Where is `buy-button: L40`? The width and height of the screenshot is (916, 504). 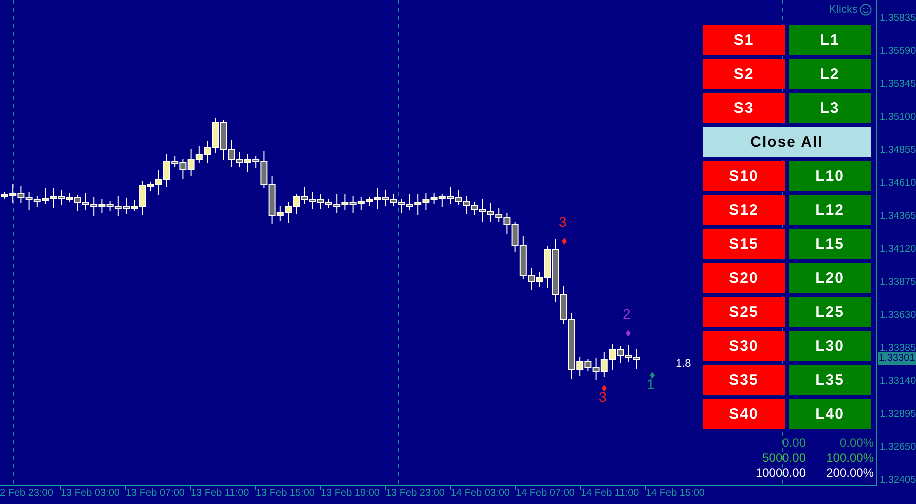
buy-button: L40 is located at coordinates (830, 414).